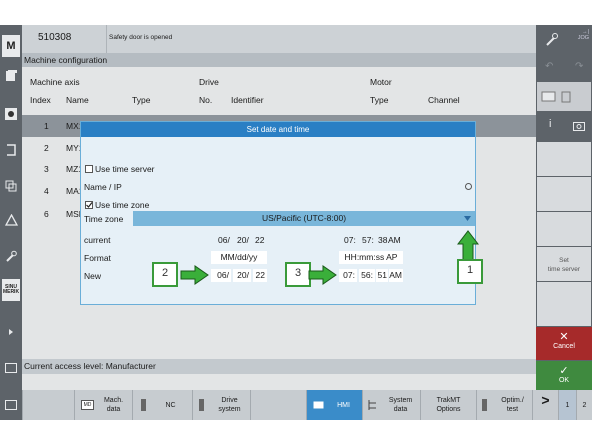 The width and height of the screenshot is (592, 444). What do you see at coordinates (11, 46) in the screenshot?
I see `machine-m-icon: M` at bounding box center [11, 46].